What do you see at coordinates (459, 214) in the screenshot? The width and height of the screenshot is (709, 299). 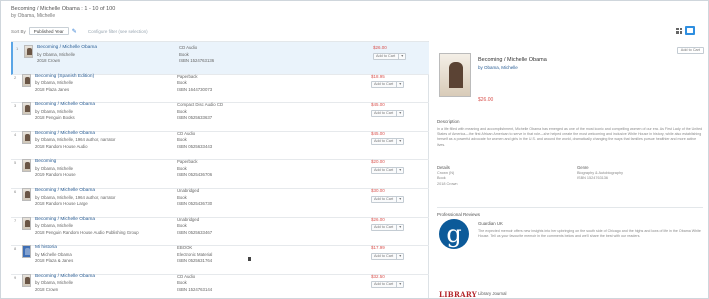 I see `reviews-heading: Professional Reviews` at bounding box center [459, 214].